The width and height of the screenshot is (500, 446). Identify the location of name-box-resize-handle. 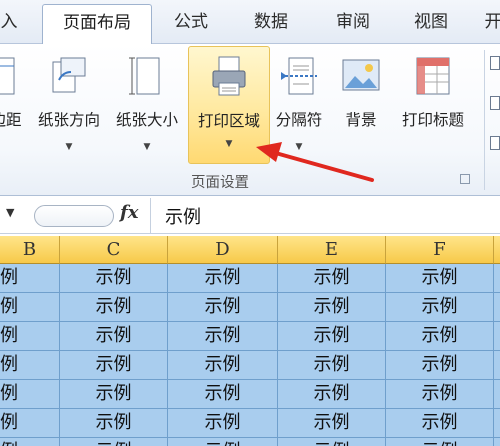
(74, 216).